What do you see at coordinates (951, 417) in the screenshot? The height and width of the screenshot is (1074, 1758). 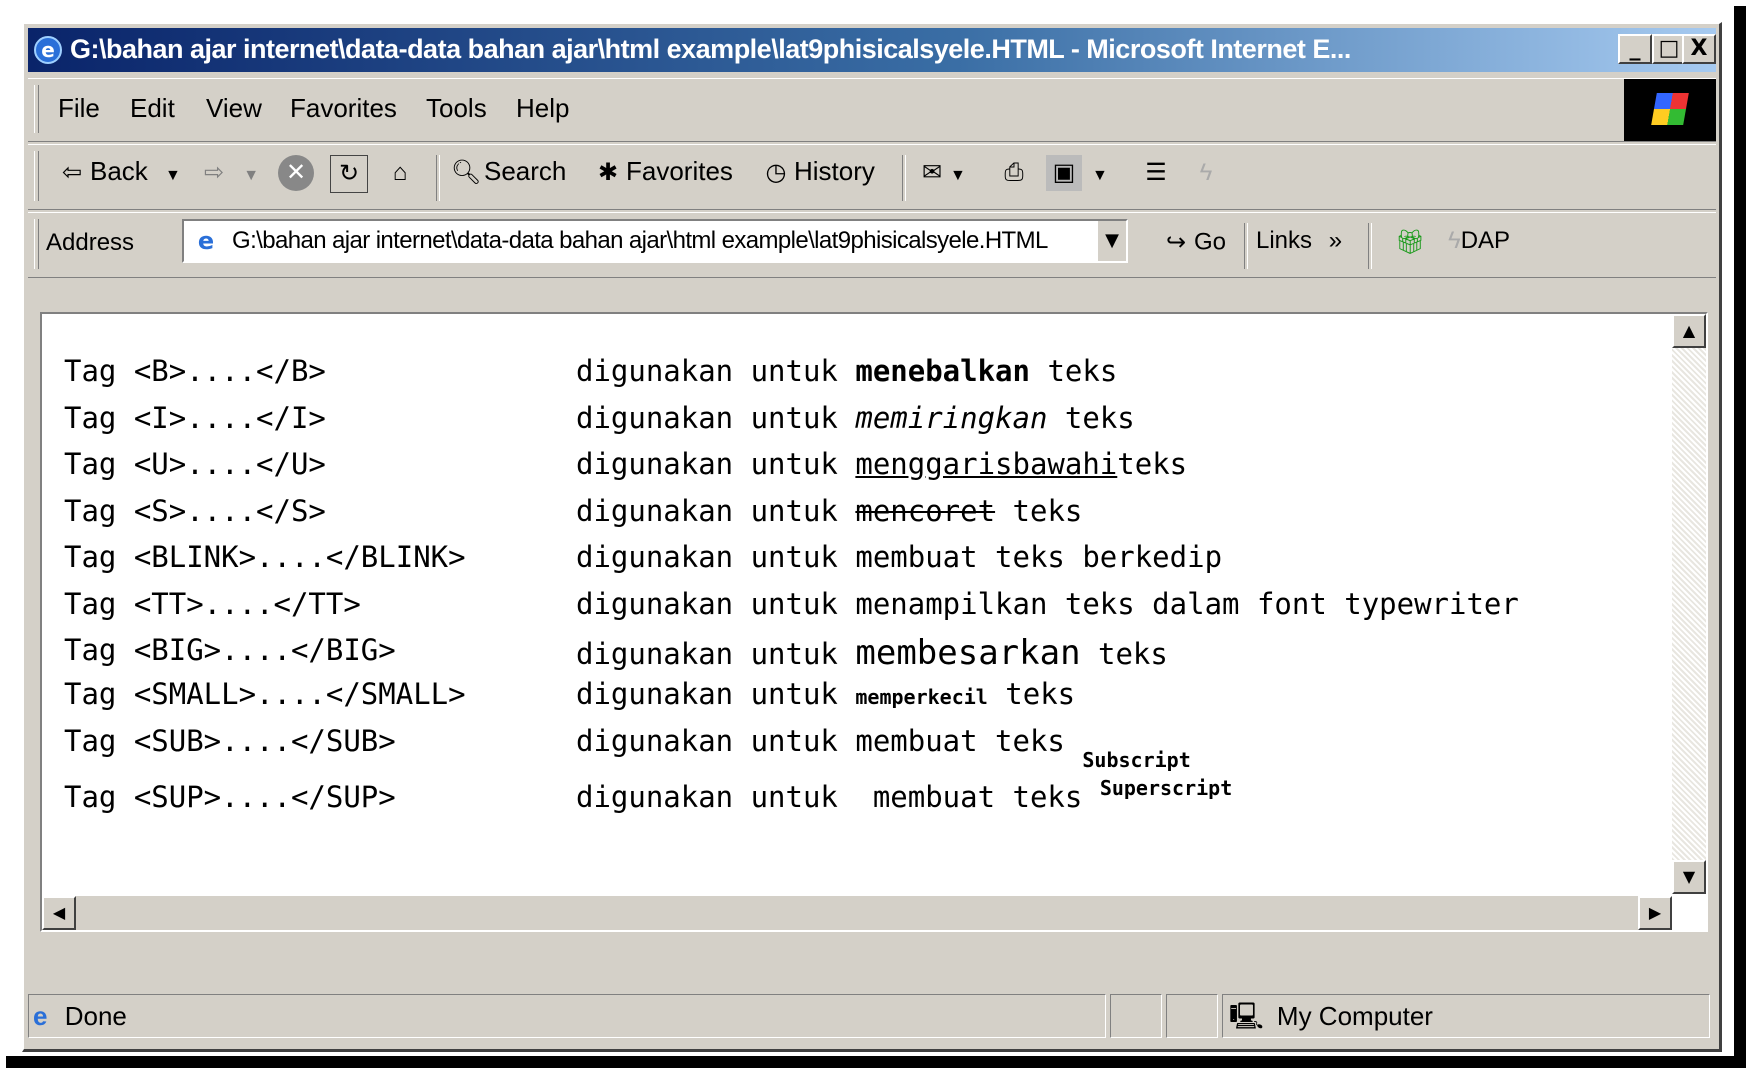 I see `styled-example-text: memiringkan` at bounding box center [951, 417].